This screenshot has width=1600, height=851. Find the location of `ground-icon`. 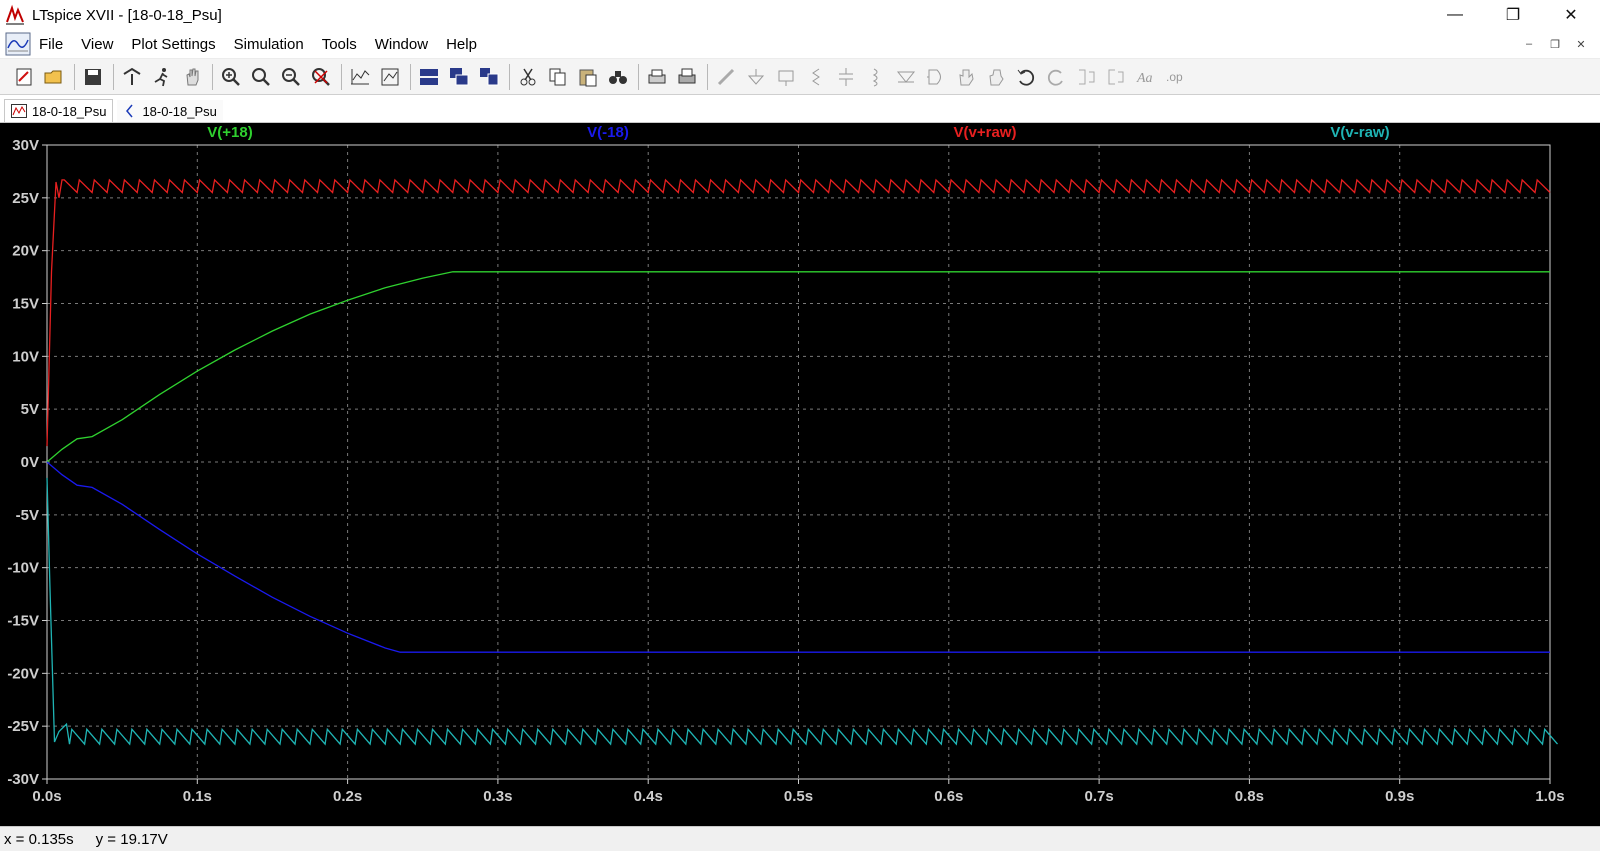

ground-icon is located at coordinates (756, 76).